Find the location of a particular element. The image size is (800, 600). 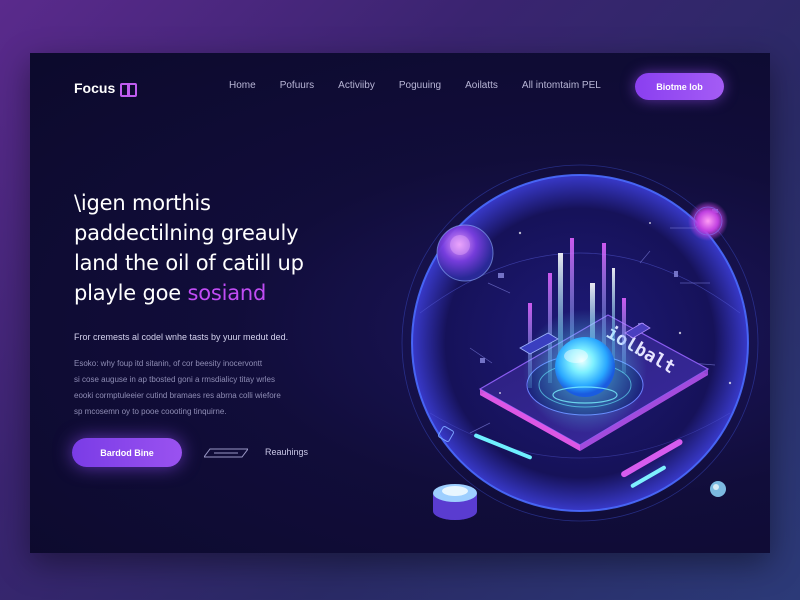

headline-accent: sosiand is located at coordinates (227, 293).